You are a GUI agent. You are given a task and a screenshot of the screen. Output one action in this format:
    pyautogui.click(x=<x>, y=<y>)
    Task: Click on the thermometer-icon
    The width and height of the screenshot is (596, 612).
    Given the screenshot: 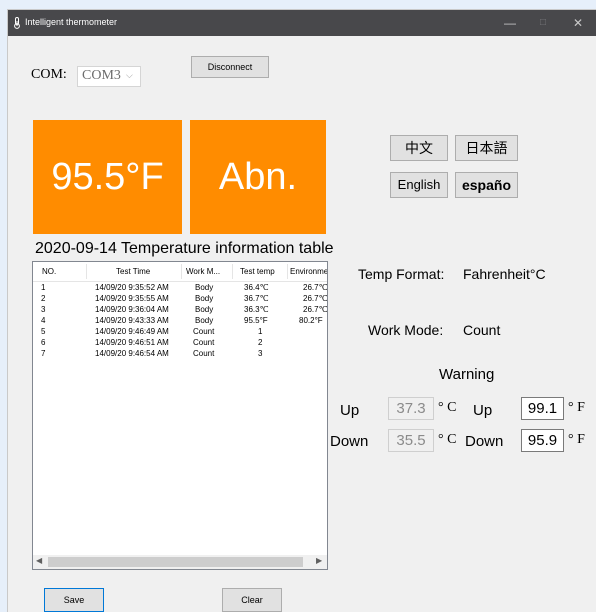 What is the action you would take?
    pyautogui.click(x=17, y=23)
    